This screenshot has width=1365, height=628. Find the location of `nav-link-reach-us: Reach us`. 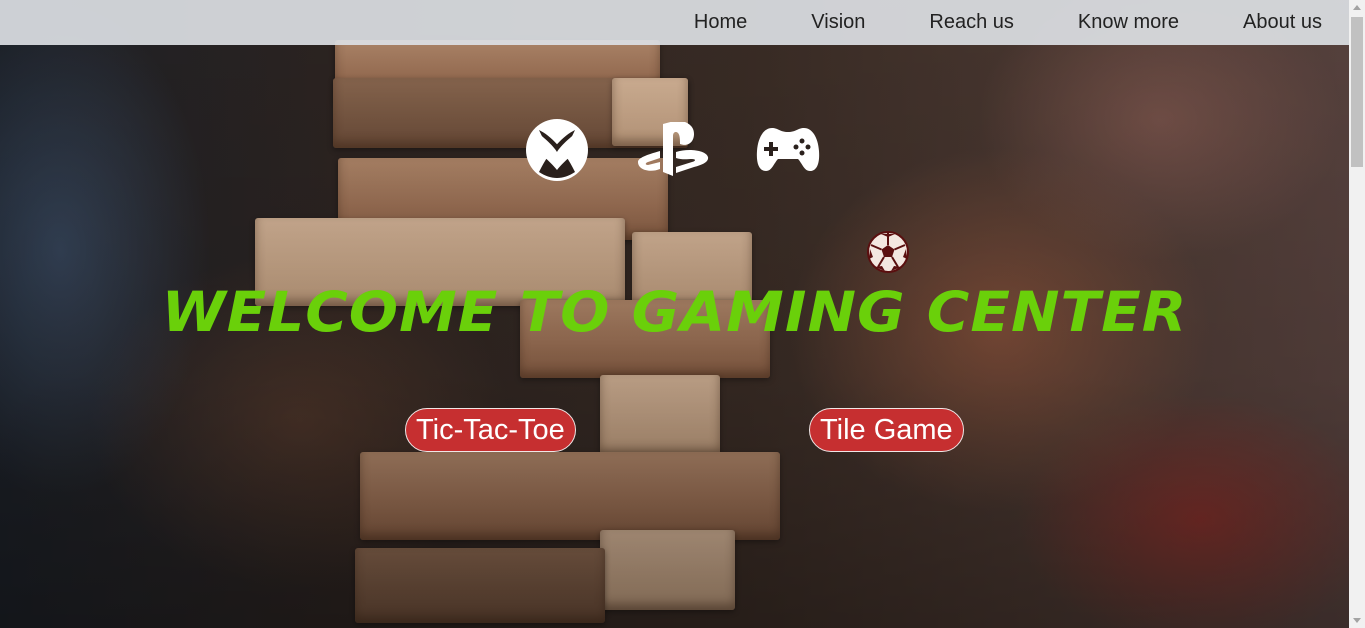

nav-link-reach-us: Reach us is located at coordinates (971, 22).